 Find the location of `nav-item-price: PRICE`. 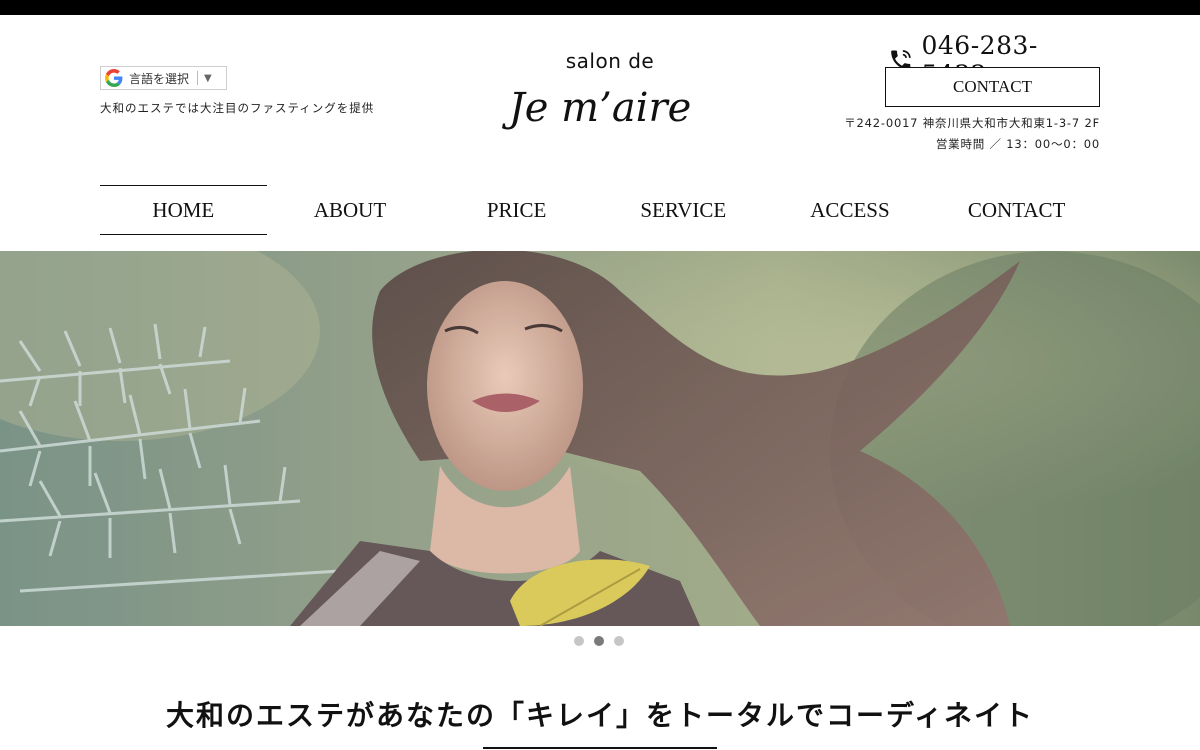

nav-item-price: PRICE is located at coordinates (516, 210).